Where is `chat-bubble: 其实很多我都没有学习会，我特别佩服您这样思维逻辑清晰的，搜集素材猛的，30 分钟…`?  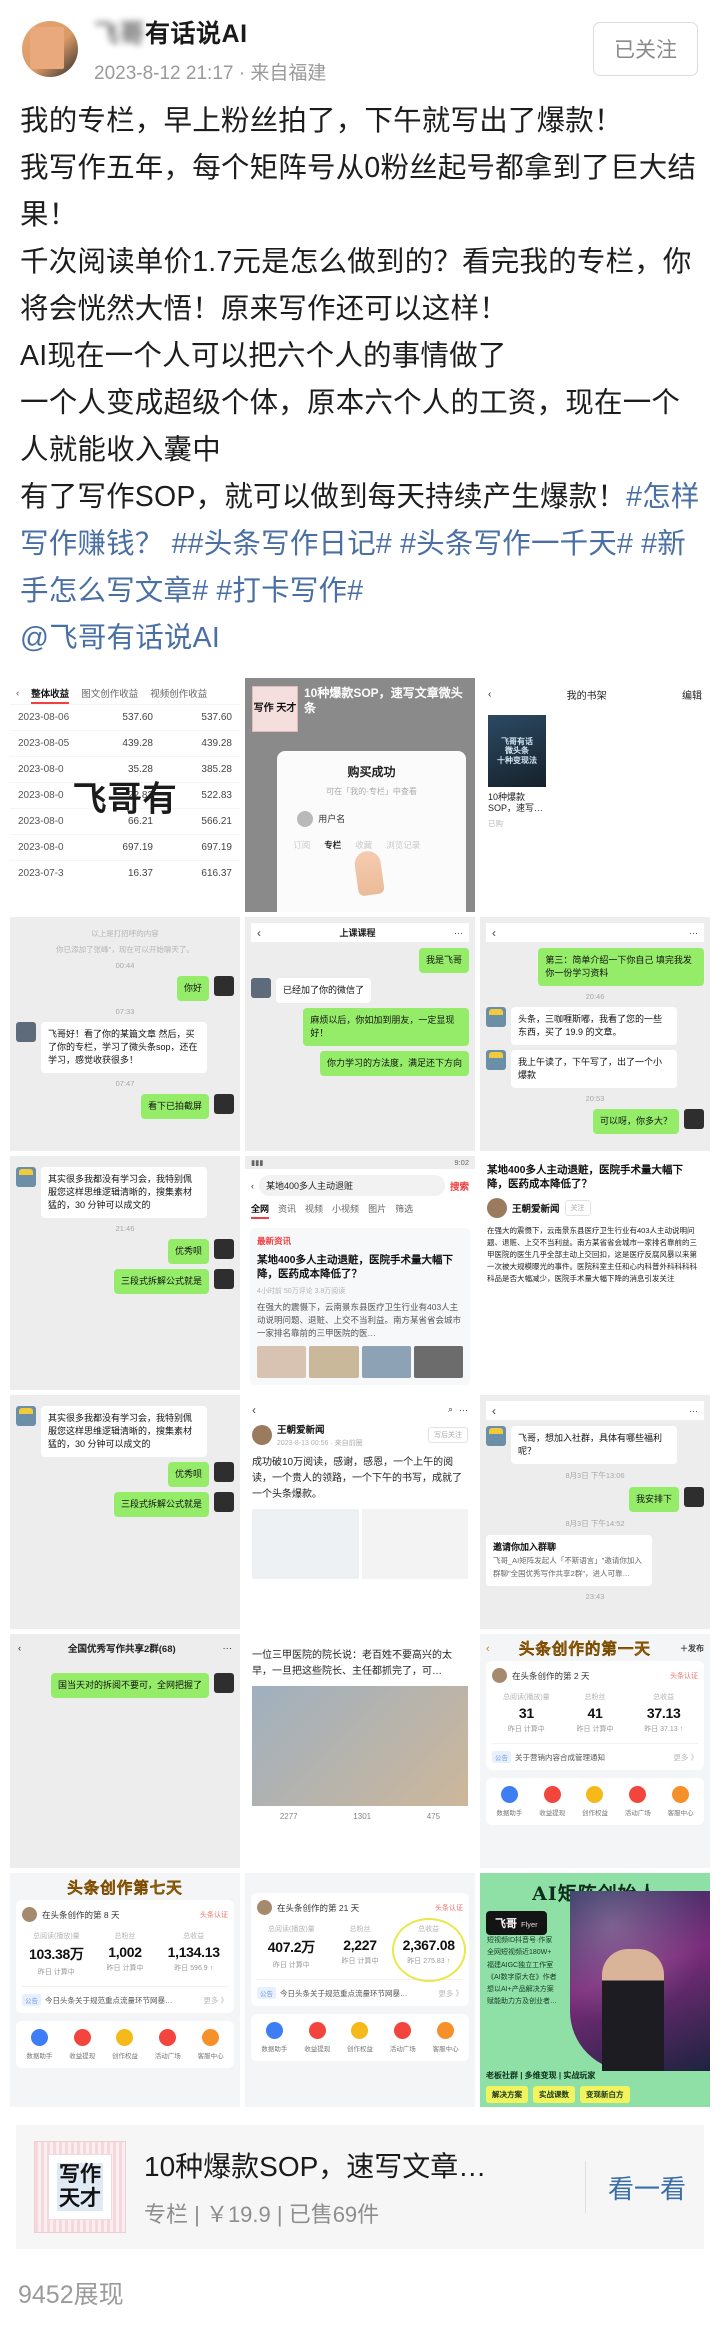 chat-bubble: 其实很多我都没有学习会，我特别佩服您这样思维逻辑清晰的，搜集素材猛的，30 分钟… is located at coordinates (124, 1432).